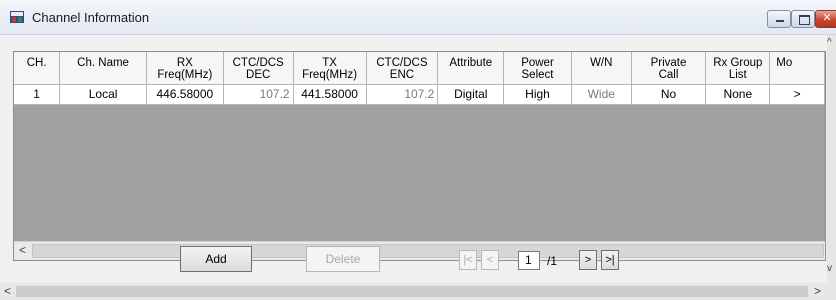  I want to click on column-header-wn: W/N, so click(601, 68).